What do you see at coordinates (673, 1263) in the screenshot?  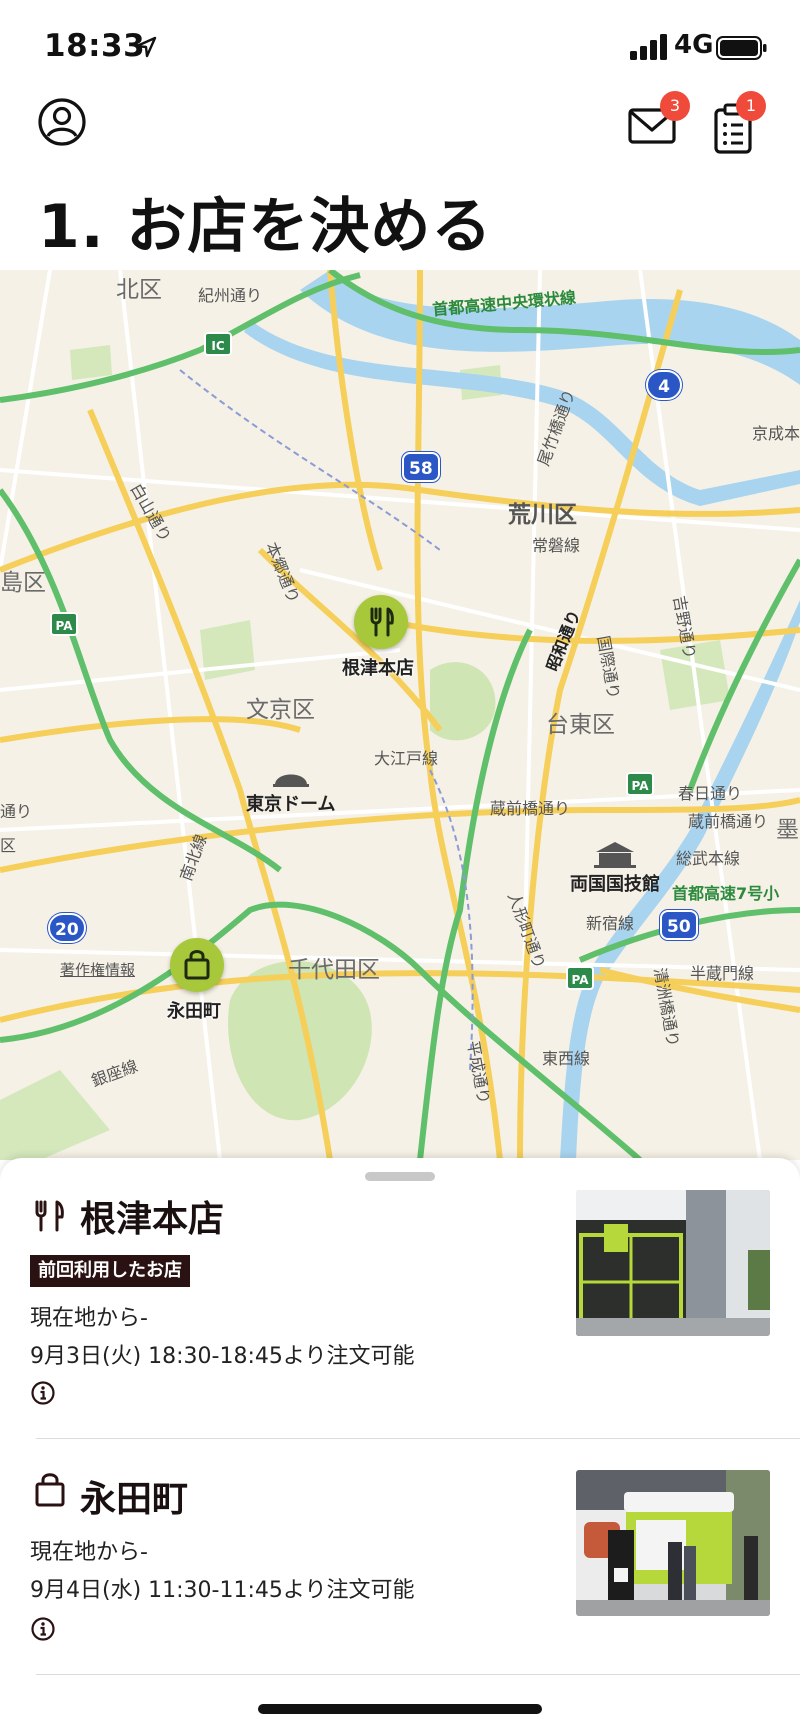 I see `storefront-photo` at bounding box center [673, 1263].